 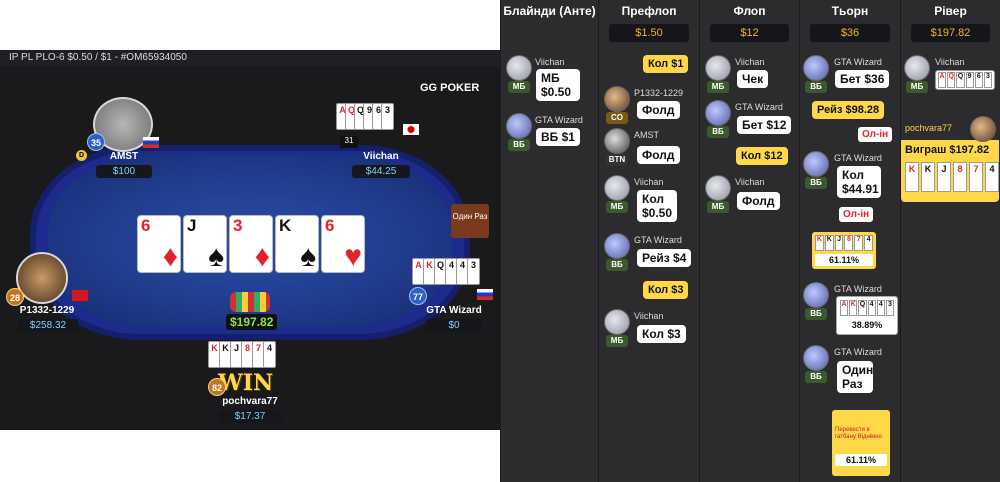 I want to click on board-card-5: 6 ♥, so click(x=343, y=244).